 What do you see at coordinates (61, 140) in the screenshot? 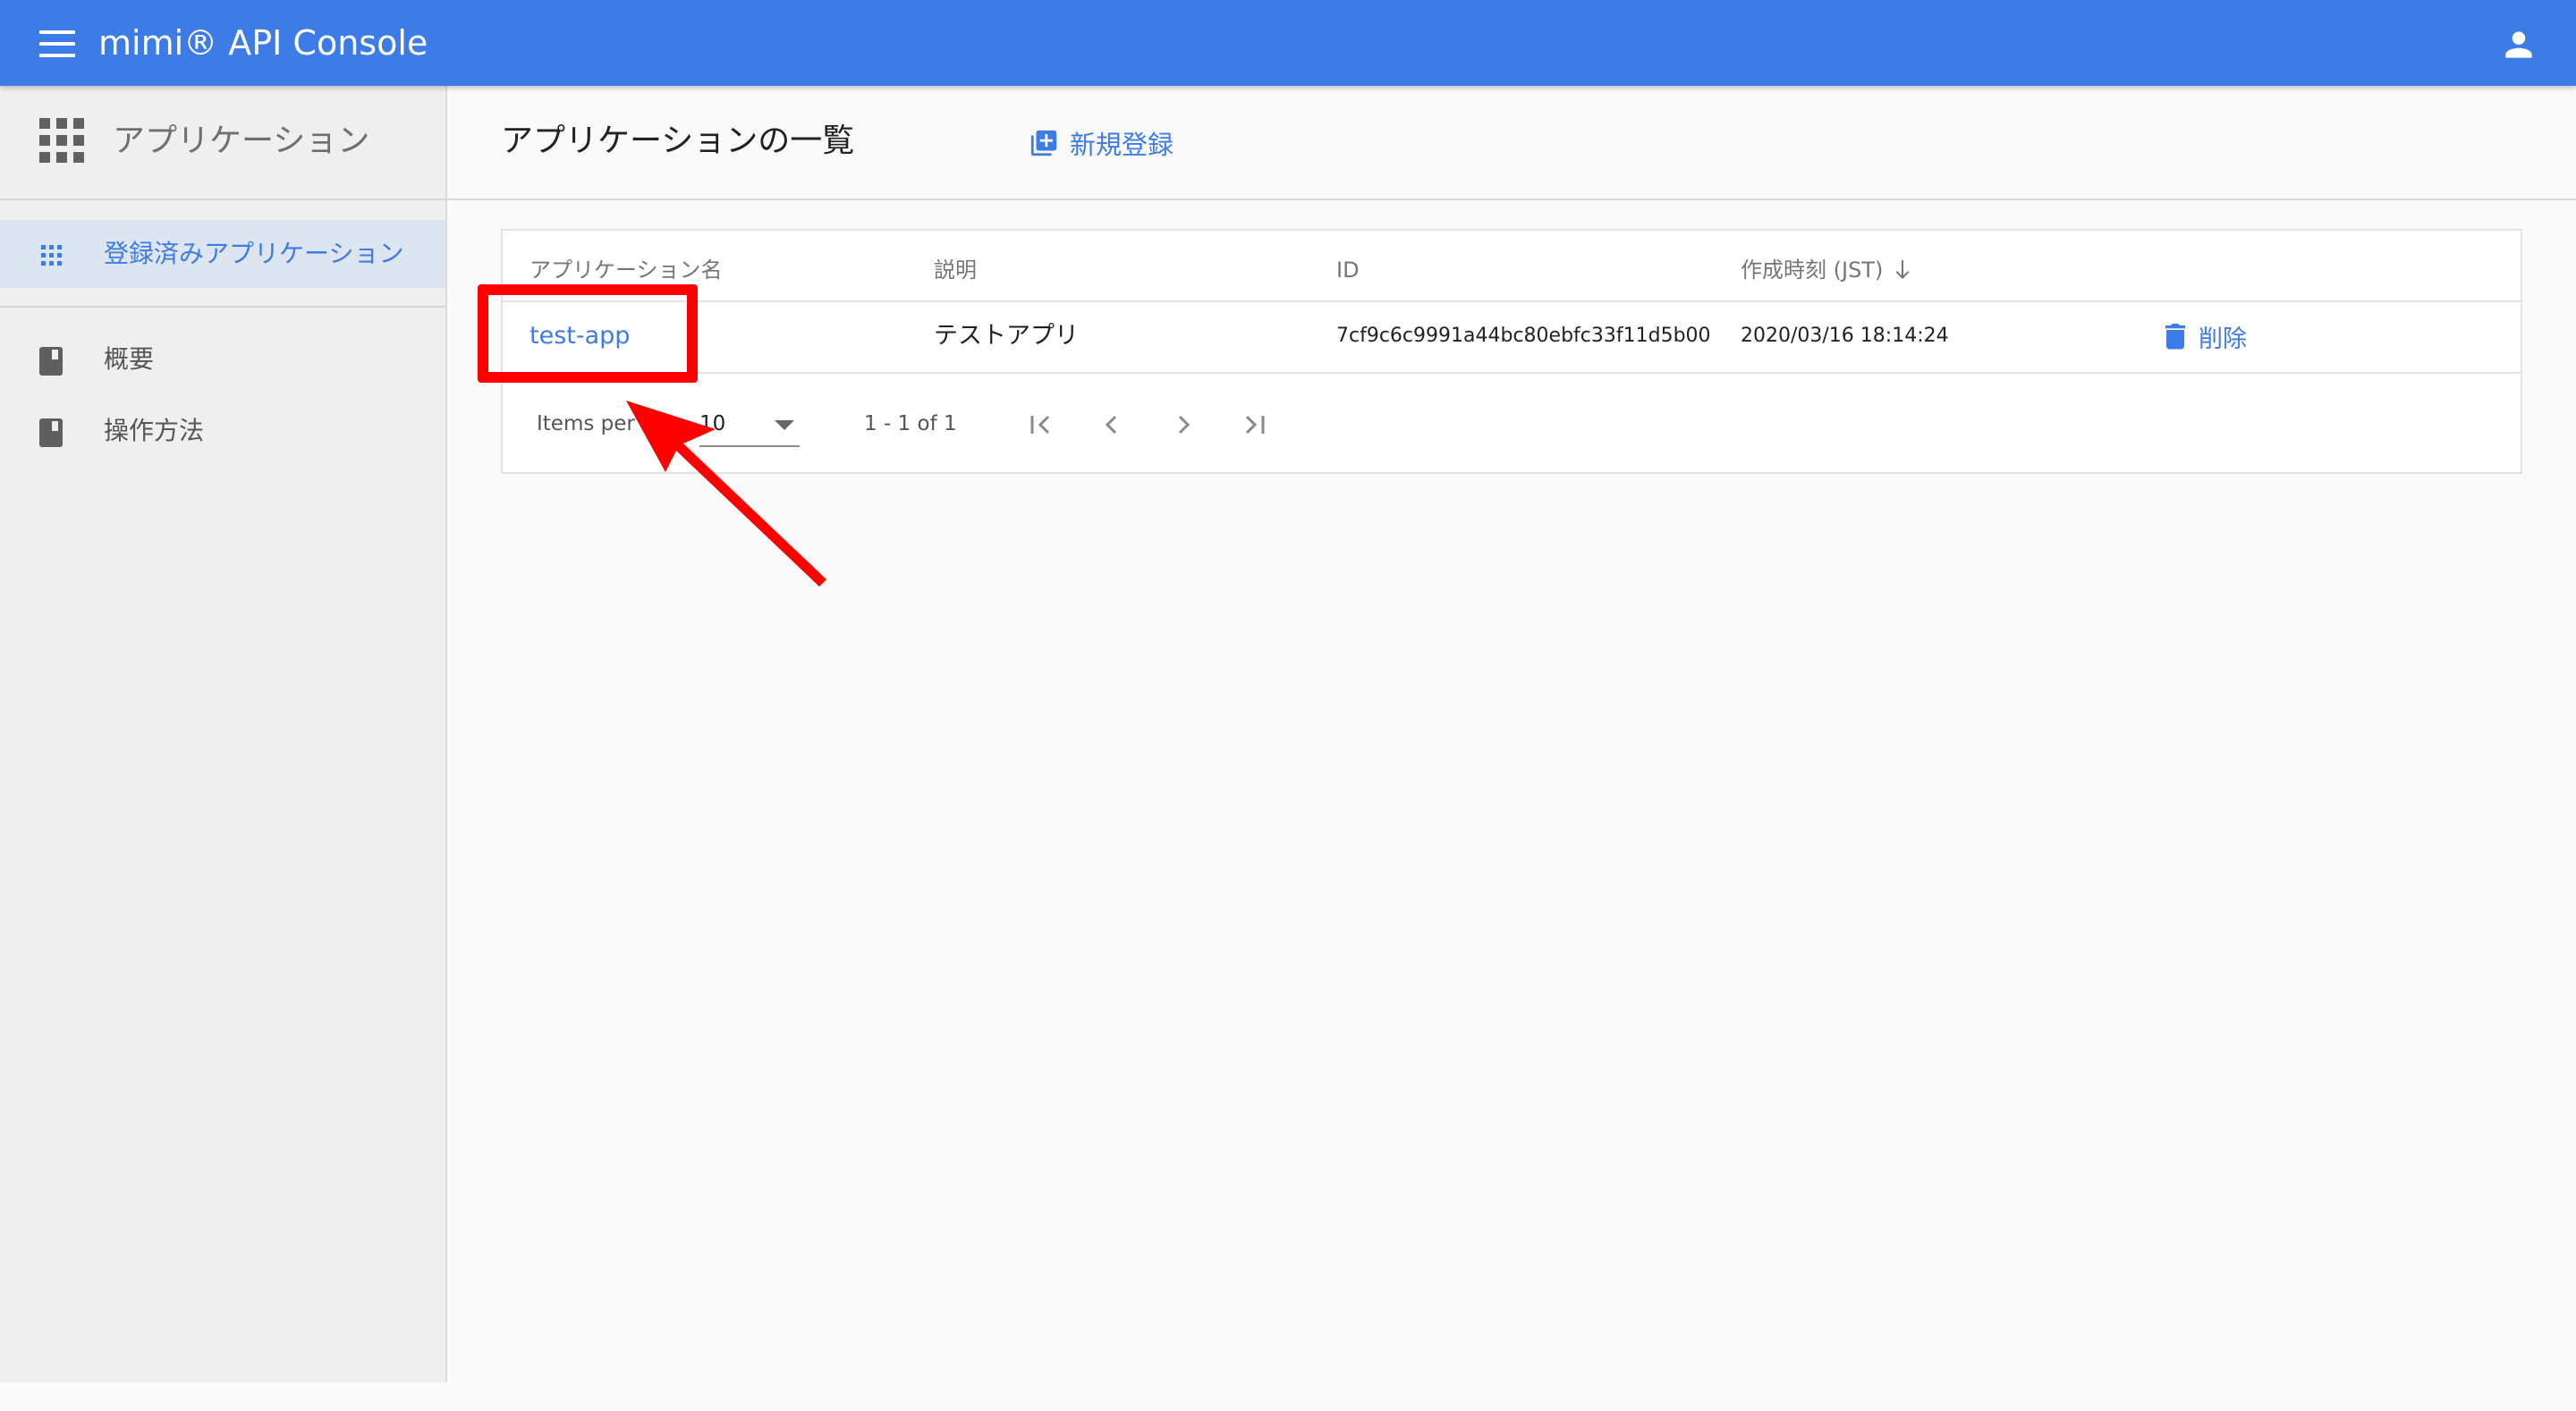
I see `apps-grid-icon` at bounding box center [61, 140].